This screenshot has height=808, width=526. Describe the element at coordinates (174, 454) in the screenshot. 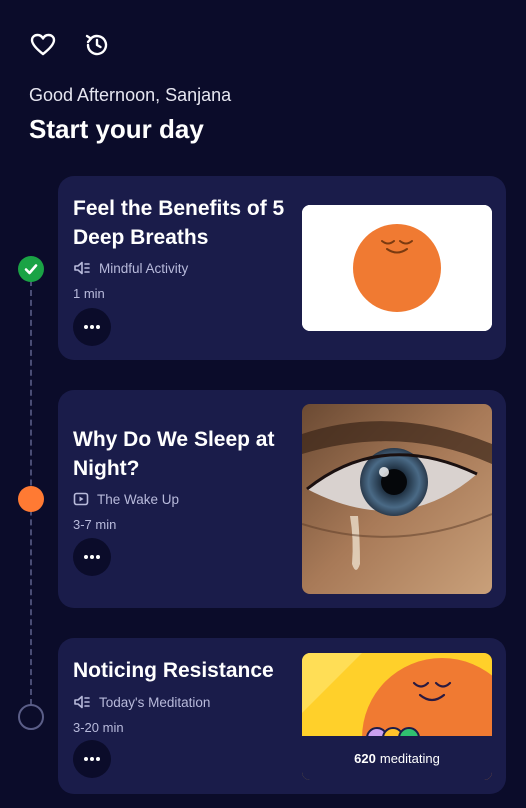

I see `card-title: Why Do We Sleep at Night?` at that location.